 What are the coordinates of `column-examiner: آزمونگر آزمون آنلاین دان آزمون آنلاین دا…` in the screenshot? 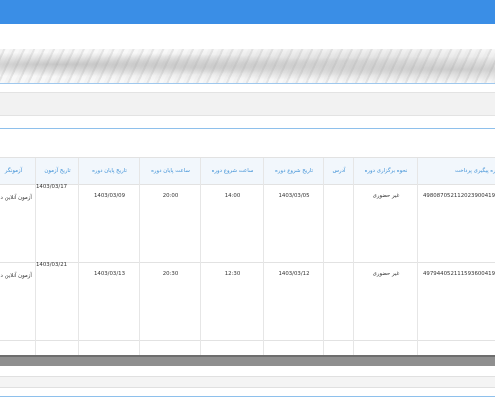 It's located at (18, 257).